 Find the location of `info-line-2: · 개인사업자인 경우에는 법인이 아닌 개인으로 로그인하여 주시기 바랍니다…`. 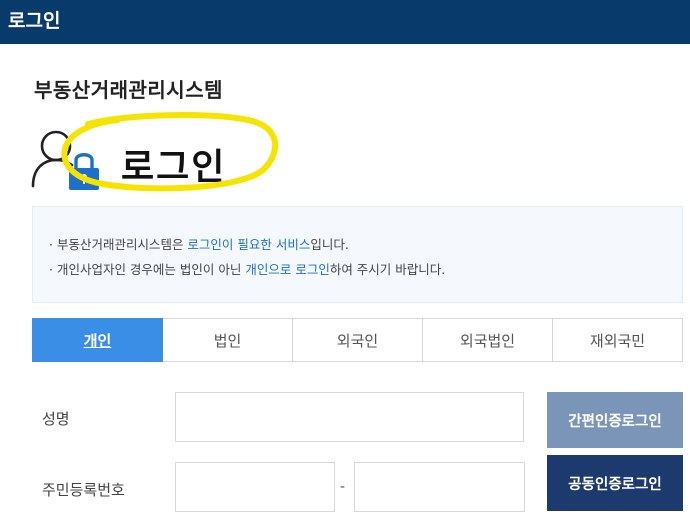

info-line-2: · 개인사업자인 경우에는 법인이 아닌 개인으로 로그인하여 주시기 바랍니다… is located at coordinates (247, 268).